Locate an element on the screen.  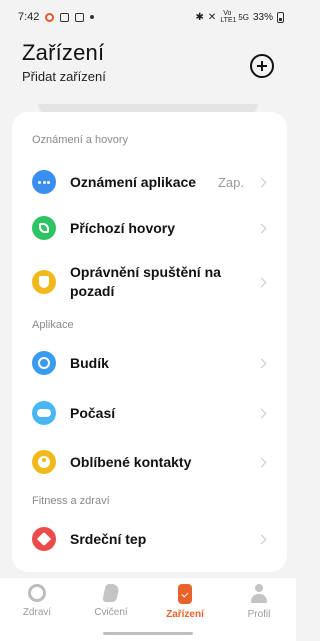
row-weather: Počasí is located at coordinates (149, 413).